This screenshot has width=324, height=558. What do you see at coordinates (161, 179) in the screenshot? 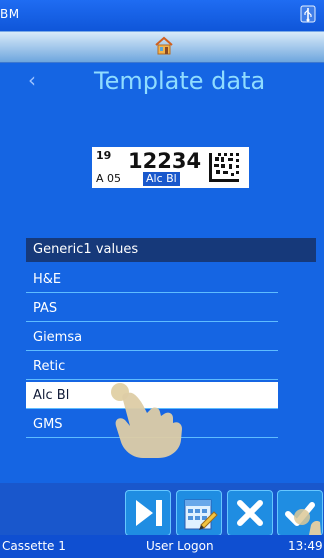
I see `label-line-2-highlight: Alc Bl` at bounding box center [161, 179].